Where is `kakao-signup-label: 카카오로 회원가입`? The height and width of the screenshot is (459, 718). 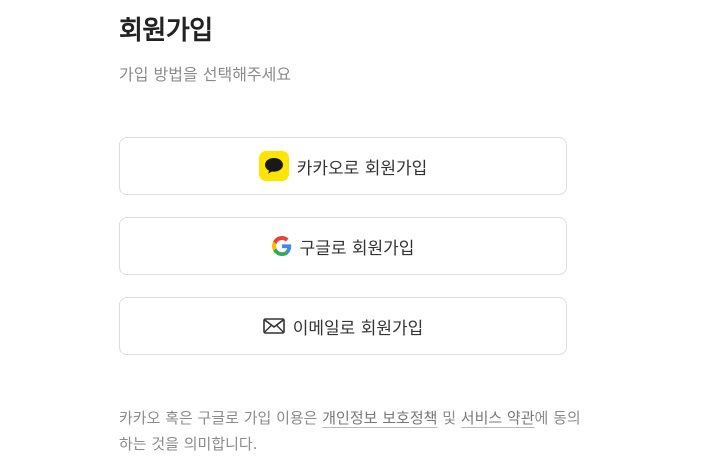
kakao-signup-label: 카카오로 회원가입 is located at coordinates (362, 168).